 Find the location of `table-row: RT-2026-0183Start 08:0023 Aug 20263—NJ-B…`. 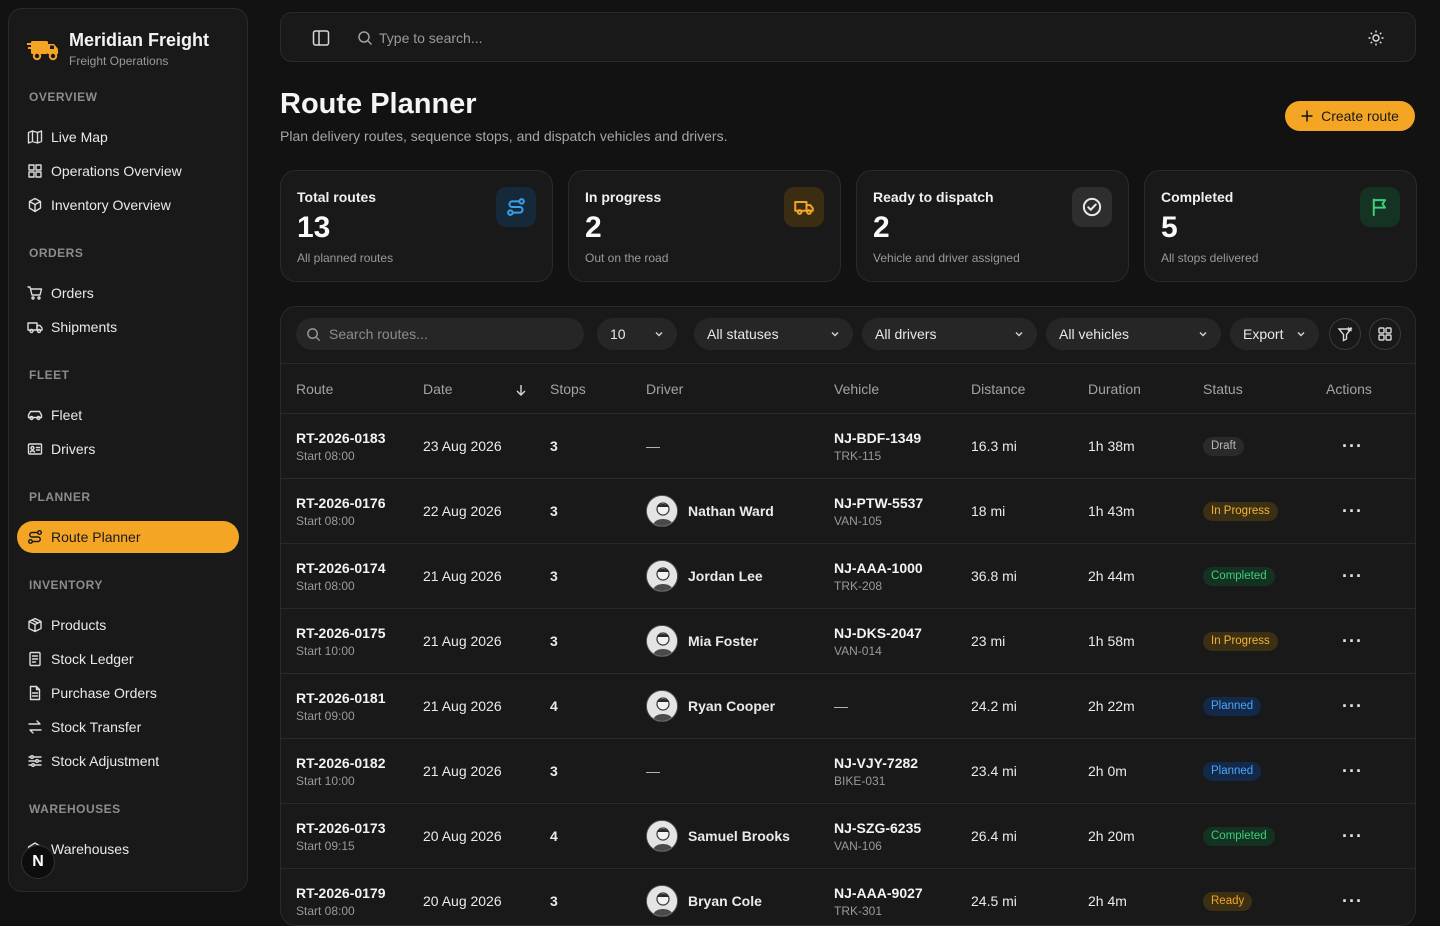

table-row: RT-2026-0183Start 08:0023 Aug 20263—NJ-B… is located at coordinates (848, 446).